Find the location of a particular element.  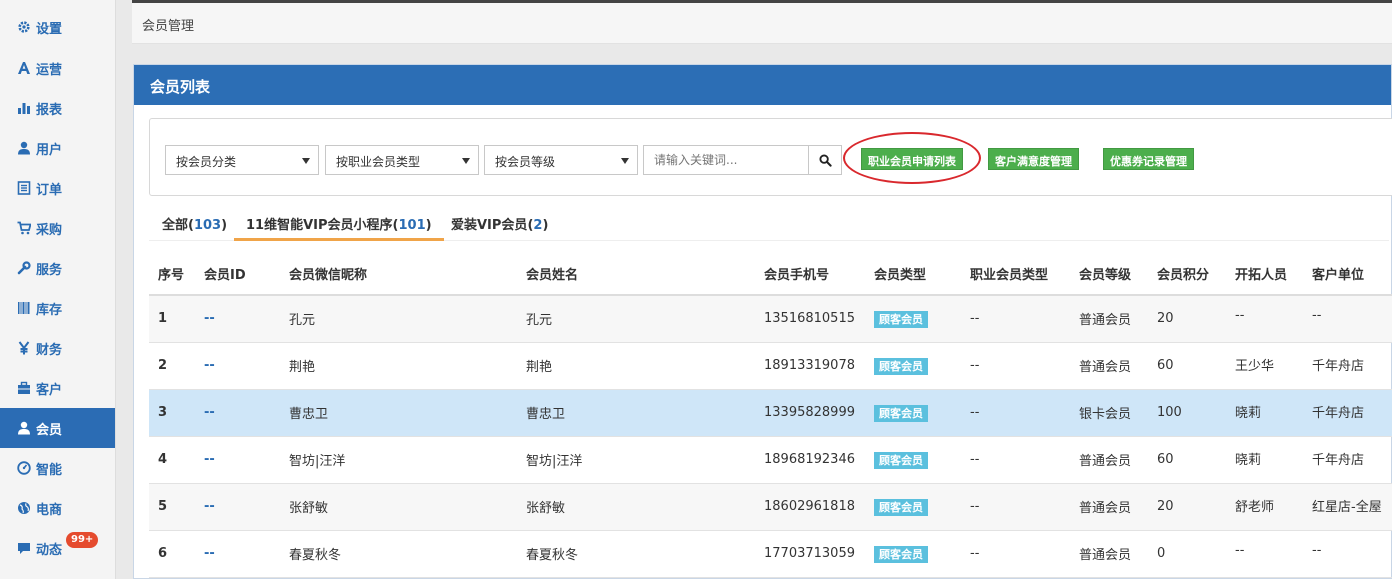

sidebar-item-label: 服务 is located at coordinates (49, 270).